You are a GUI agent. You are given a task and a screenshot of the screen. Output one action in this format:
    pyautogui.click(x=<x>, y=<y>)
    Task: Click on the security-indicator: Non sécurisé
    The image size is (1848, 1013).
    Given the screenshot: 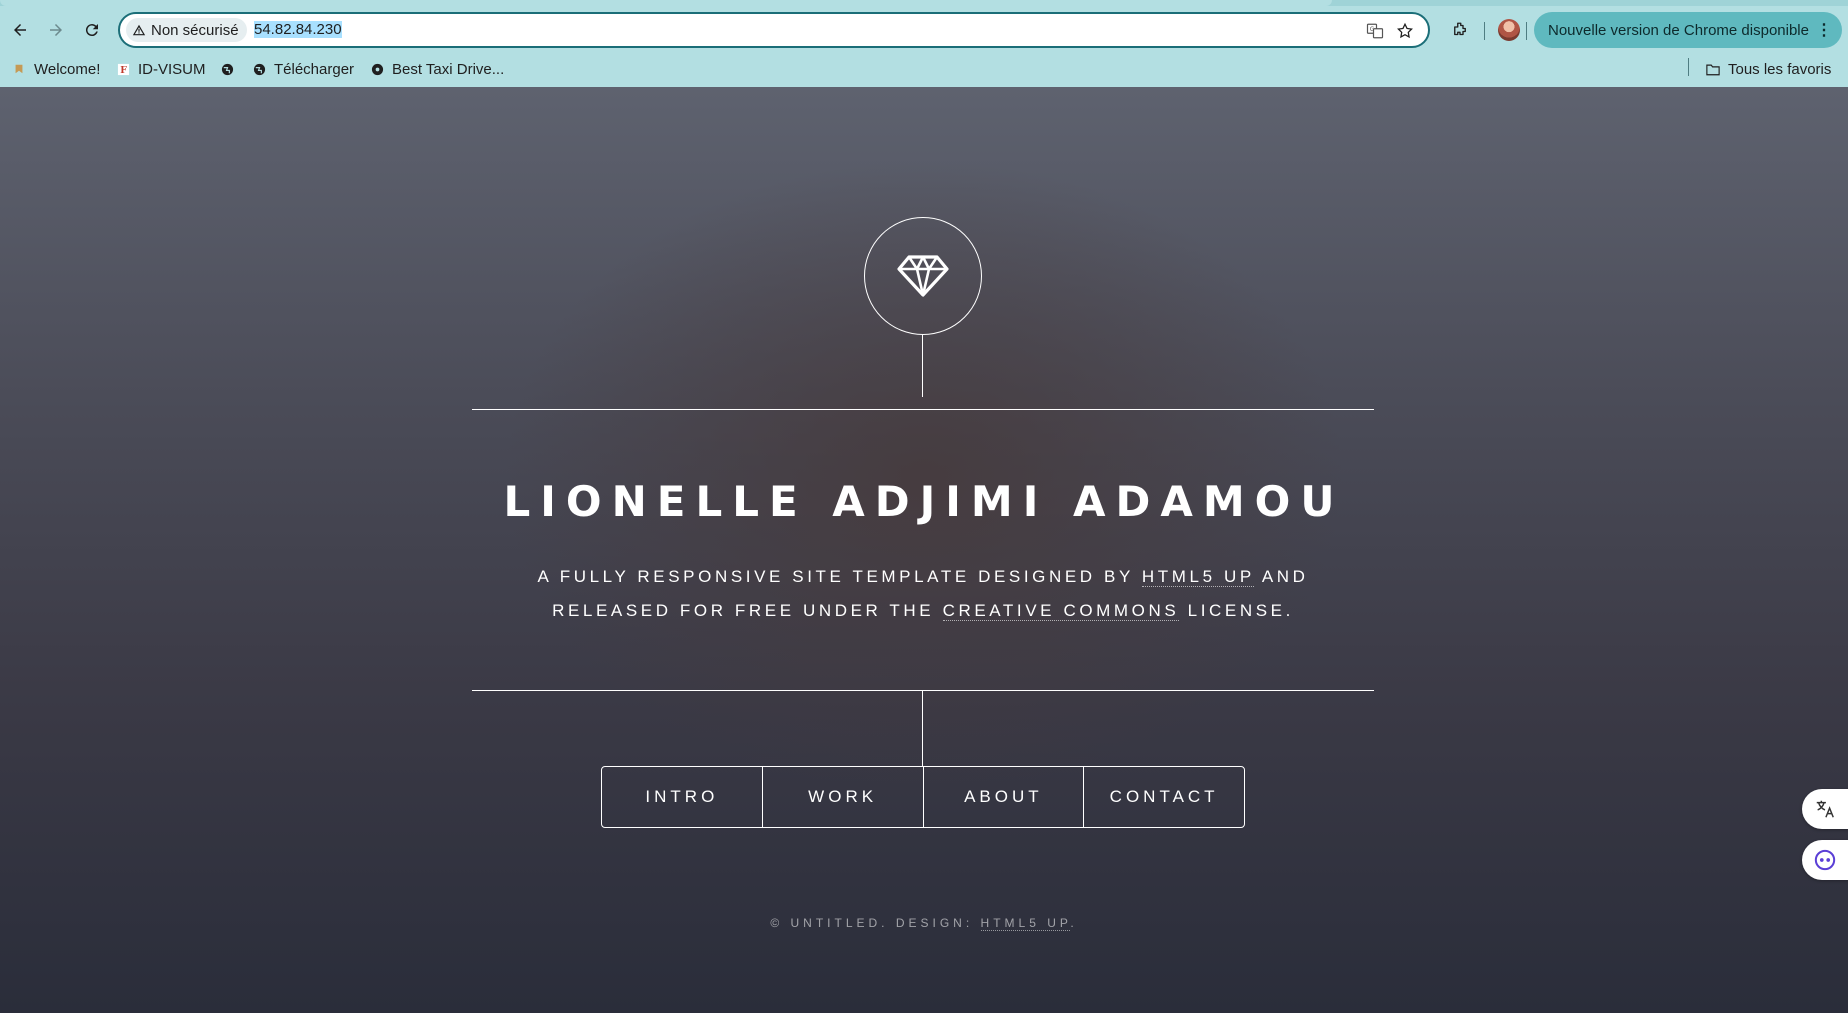 What is the action you would take?
    pyautogui.click(x=186, y=30)
    